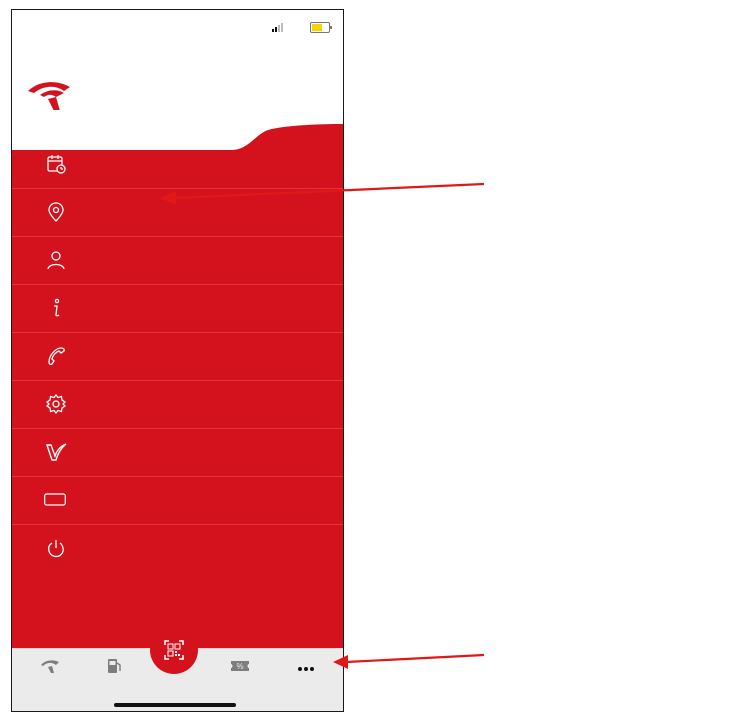 The image size is (747, 713). Describe the element at coordinates (329, 191) in the screenshot. I see `ebilet-arrow-line` at that location.